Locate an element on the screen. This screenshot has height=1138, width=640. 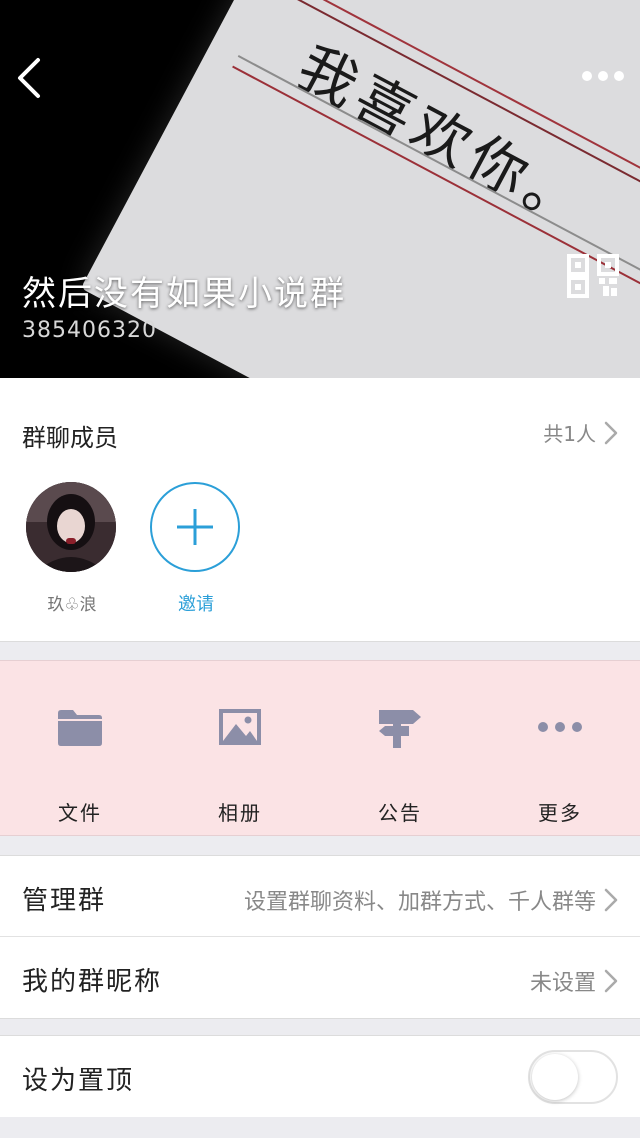
manage-group-value: 设置群聊资料、加群方式、千人群等 is located at coordinates (419, 902).